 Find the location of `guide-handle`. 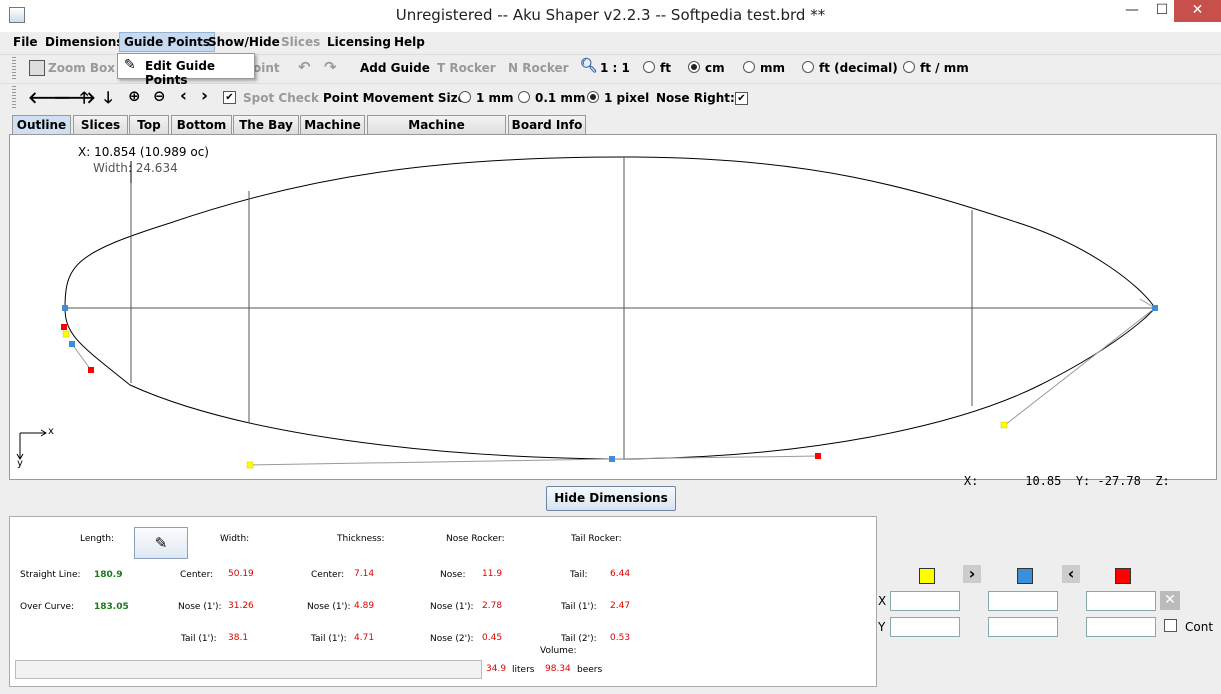

guide-handle is located at coordinates (81, 357).